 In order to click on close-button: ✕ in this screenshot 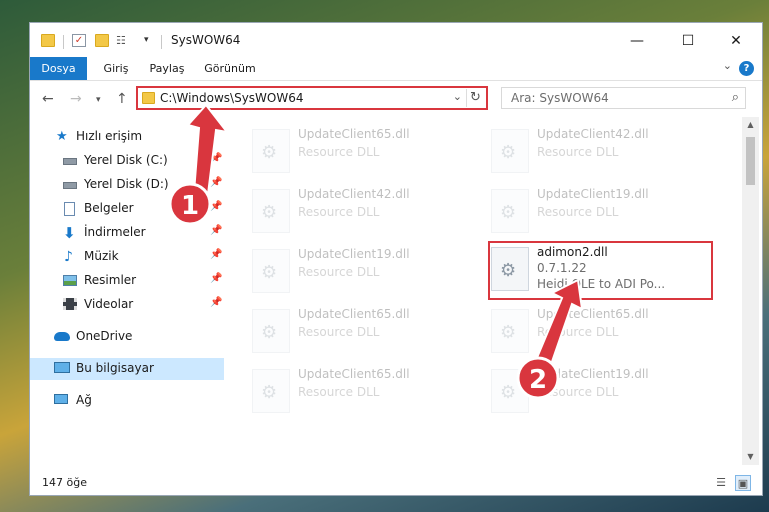, I will do `click(736, 41)`.